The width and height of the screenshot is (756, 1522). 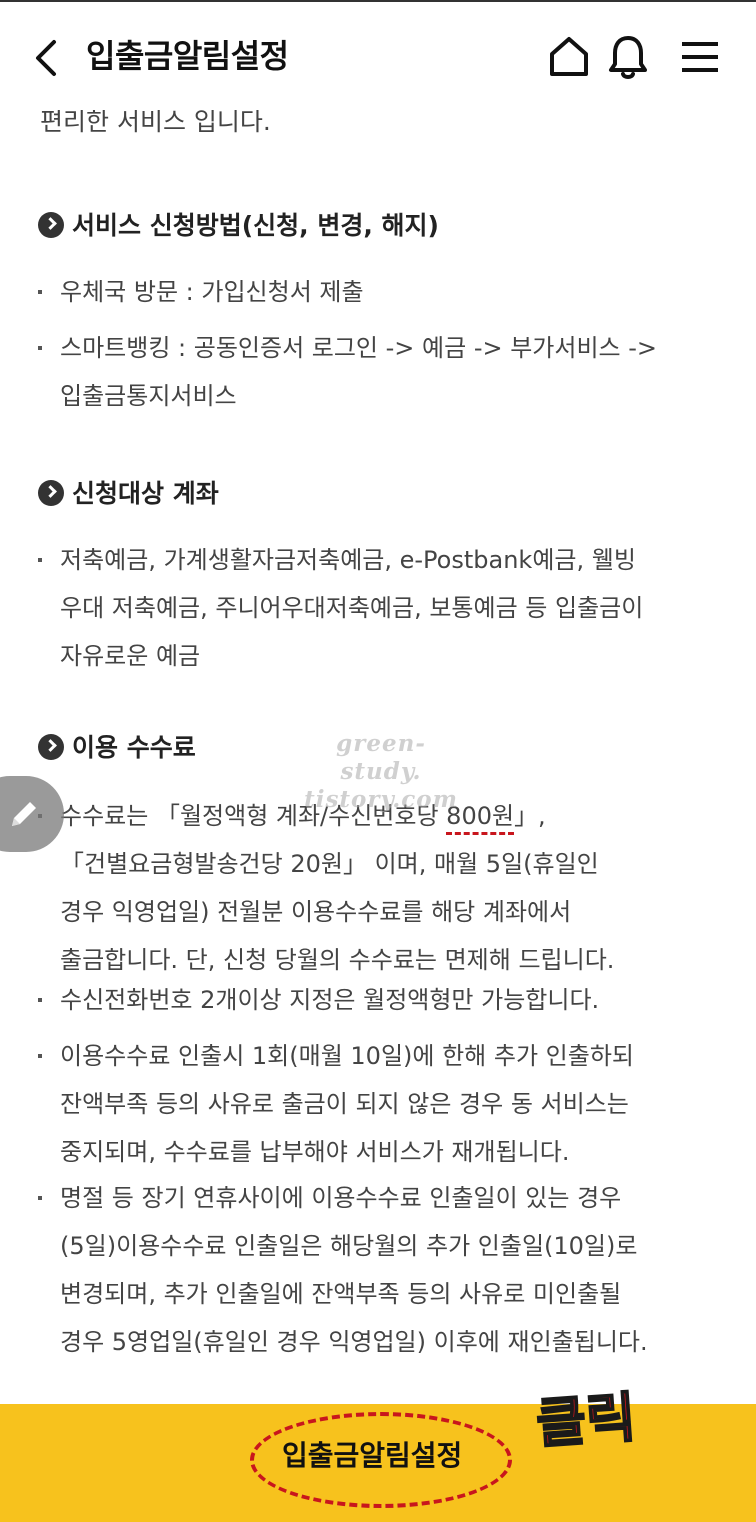 I want to click on watermark: green-study. tistory.com, so click(x=381, y=772).